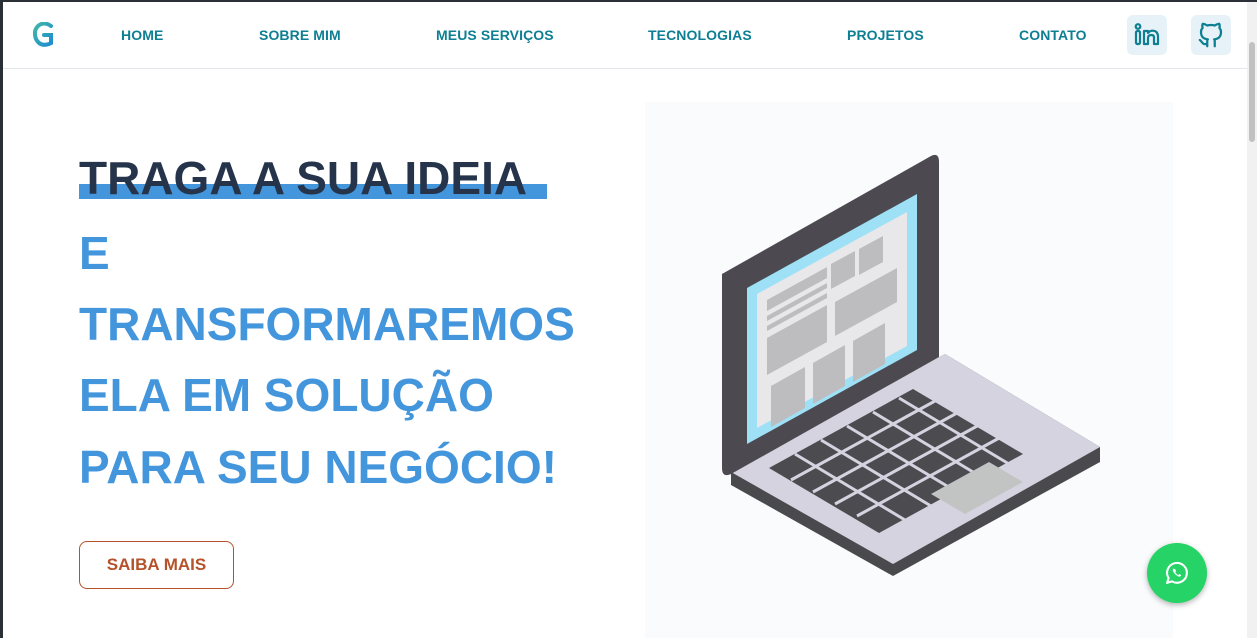 This screenshot has height=638, width=1257. Describe the element at coordinates (1053, 35) in the screenshot. I see `nav-item-contato: CONTATO` at that location.